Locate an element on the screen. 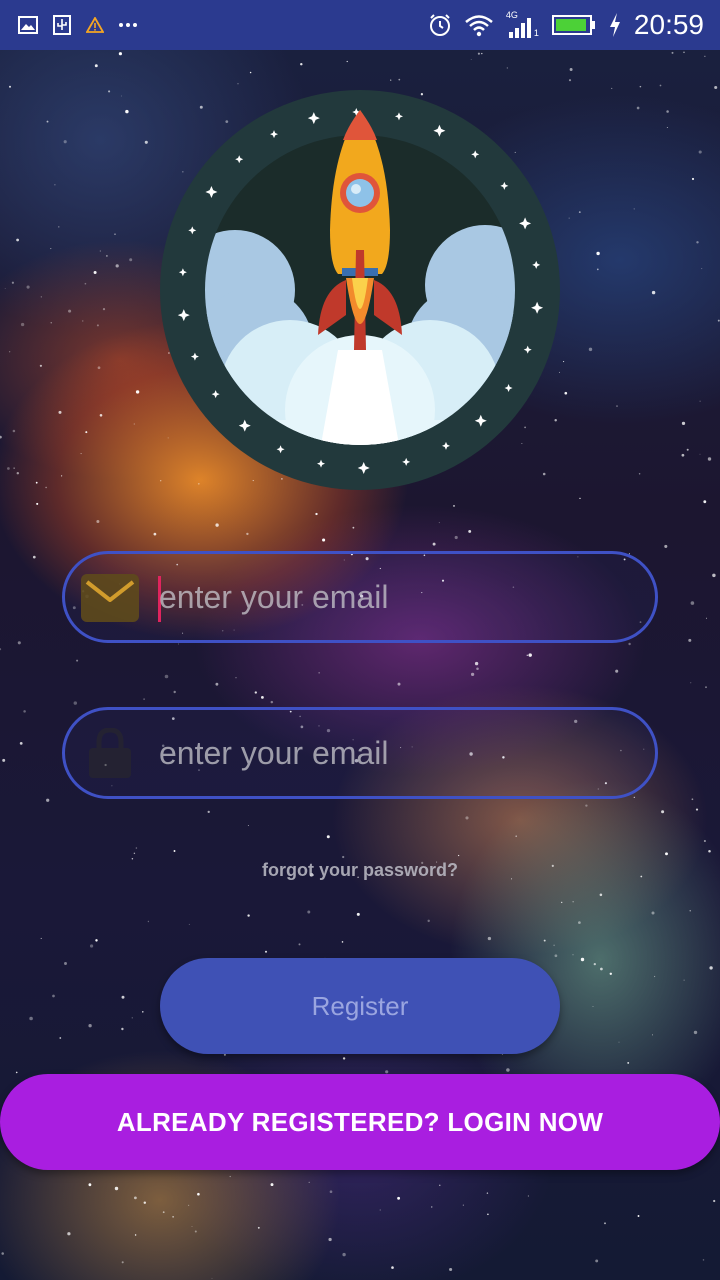 This screenshot has height=1280, width=720. password-input is located at coordinates (399, 753).